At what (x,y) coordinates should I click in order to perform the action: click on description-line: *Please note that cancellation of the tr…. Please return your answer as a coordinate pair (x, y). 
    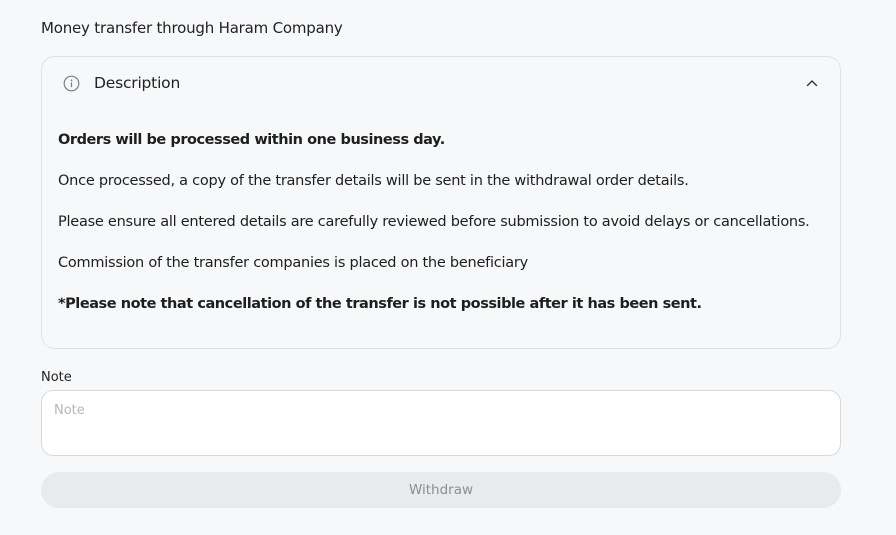
    Looking at the image, I should click on (380, 304).